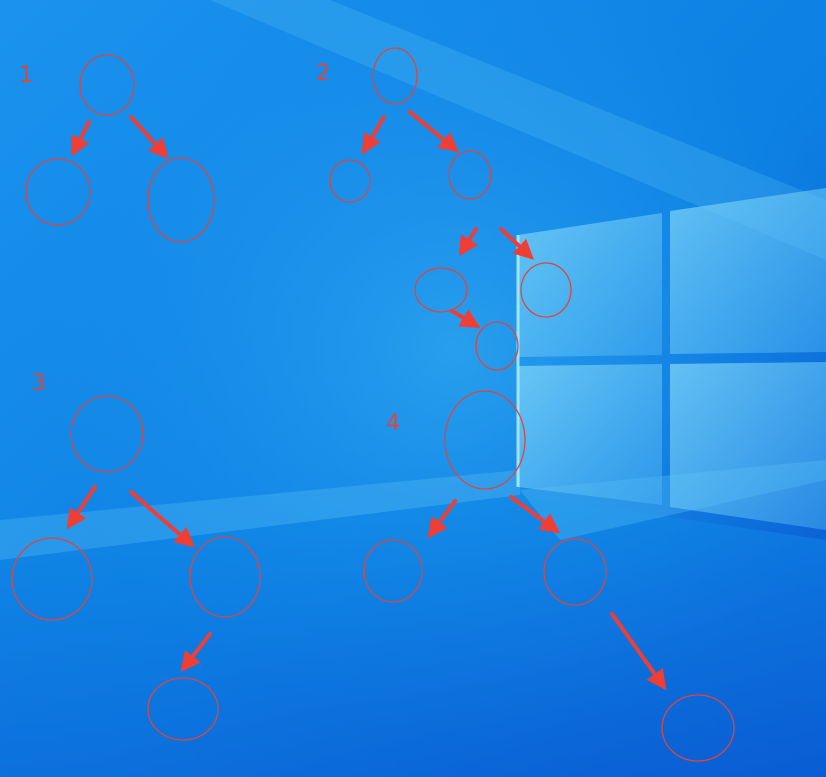  I want to click on diagram-2-root-node, so click(395, 76).